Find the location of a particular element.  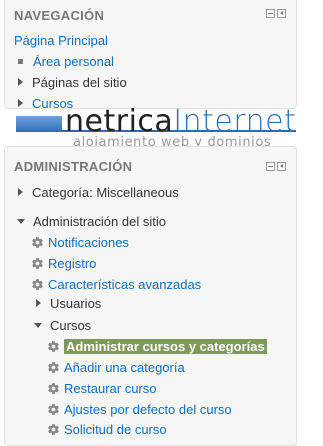

admin-site-label: Administración del sitio is located at coordinates (99, 221).